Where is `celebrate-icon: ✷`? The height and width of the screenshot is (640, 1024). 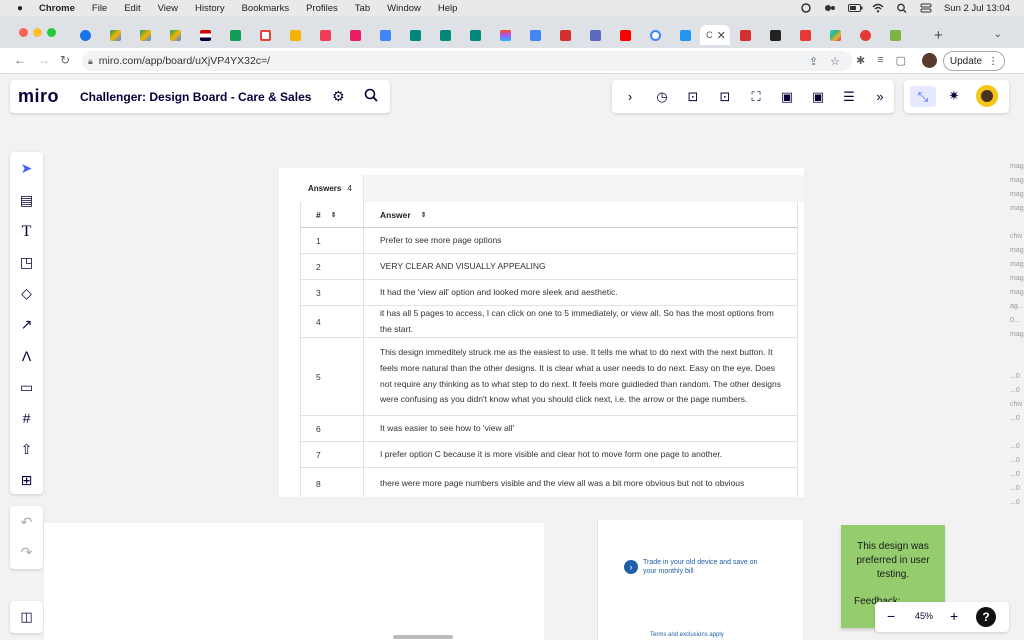
celebrate-icon: ✷ is located at coordinates (954, 96).